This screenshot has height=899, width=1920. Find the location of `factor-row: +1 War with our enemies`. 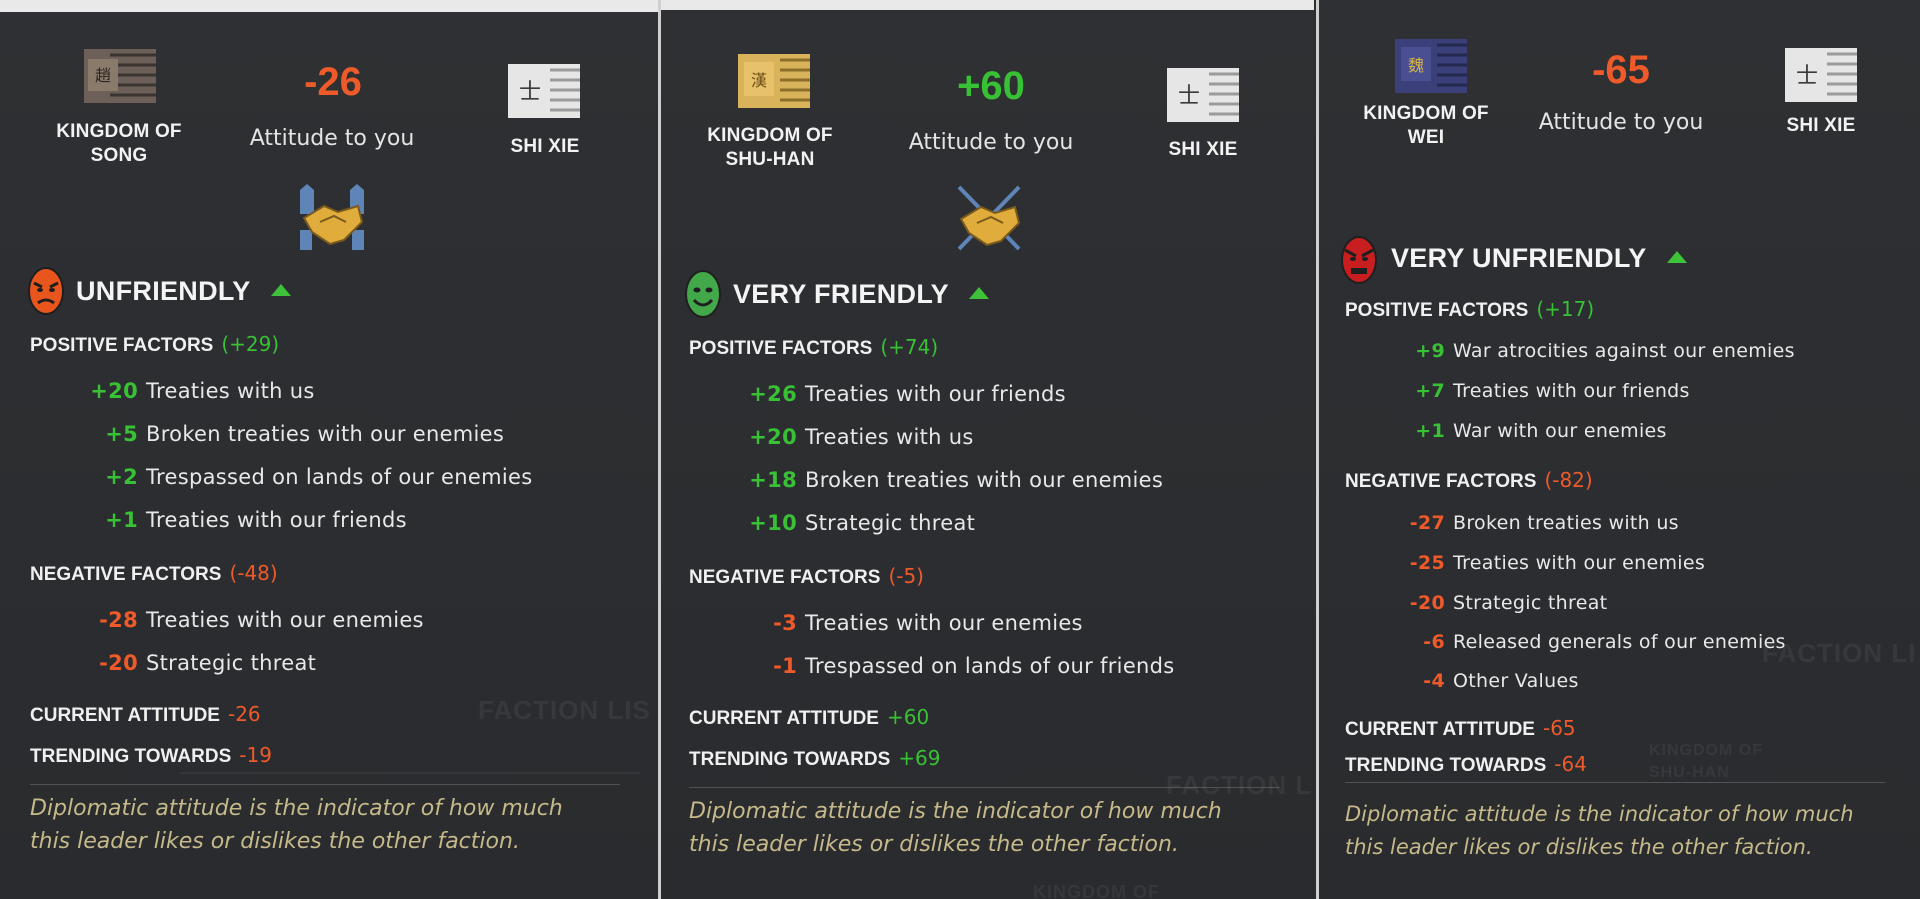

factor-row: +1 War with our enemies is located at coordinates (1538, 431).